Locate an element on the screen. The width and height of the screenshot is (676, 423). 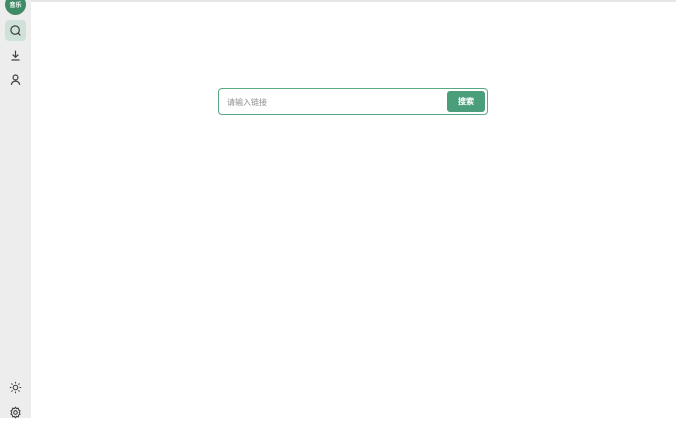
sidebar-item-user is located at coordinates (15, 79).